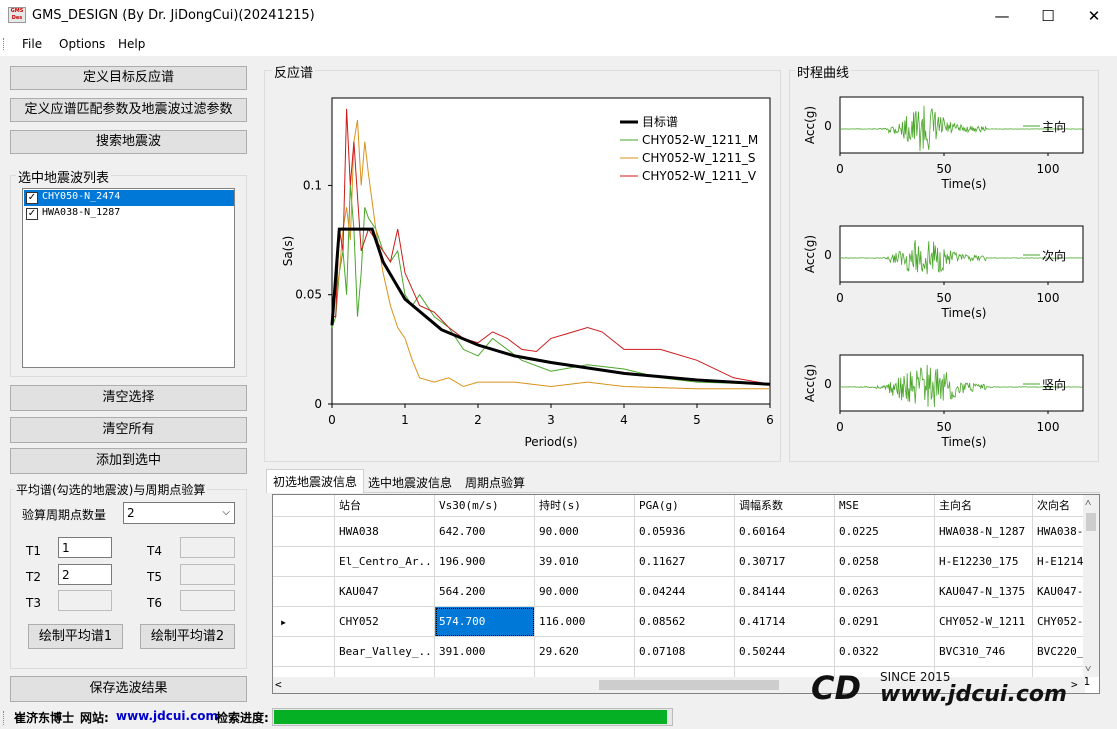 Image resolution: width=1117 pixels, height=729 pixels. Describe the element at coordinates (984, 592) in the screenshot. I see `table-cell: KAU047-N_1375` at that location.